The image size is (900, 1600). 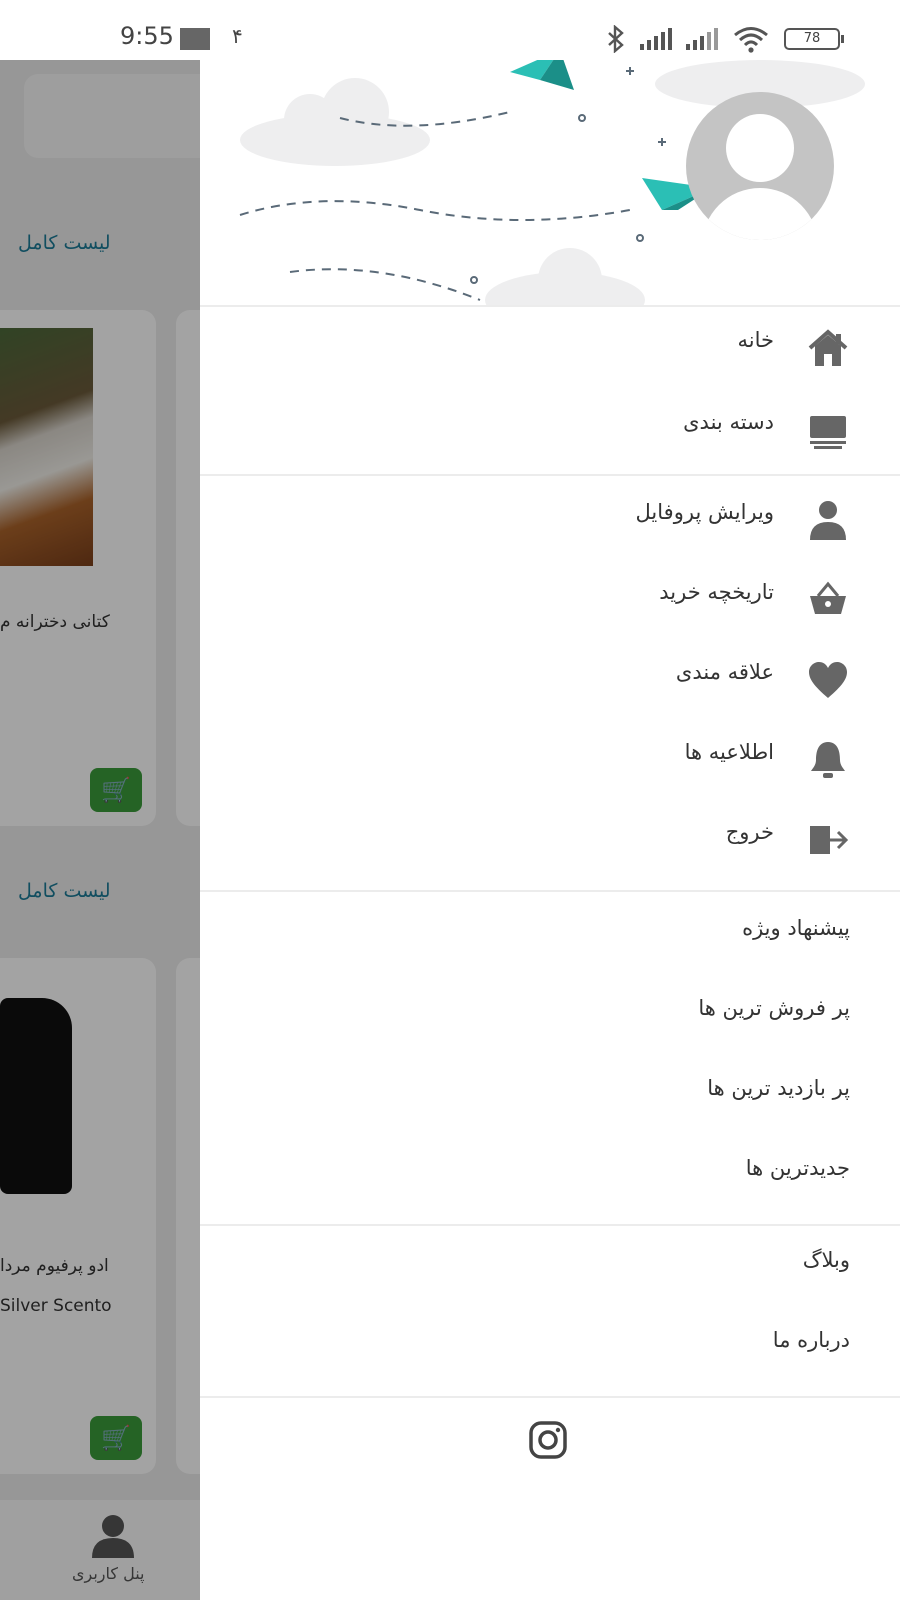 What do you see at coordinates (704, 512) in the screenshot?
I see `menu-item-label: ویرایش پروفایل` at bounding box center [704, 512].